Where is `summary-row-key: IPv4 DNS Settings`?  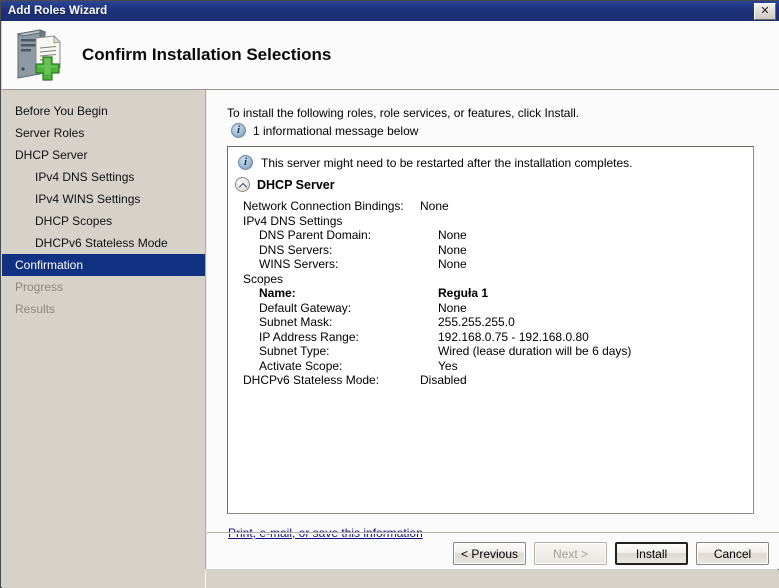 summary-row-key: IPv4 DNS Settings is located at coordinates (293, 220).